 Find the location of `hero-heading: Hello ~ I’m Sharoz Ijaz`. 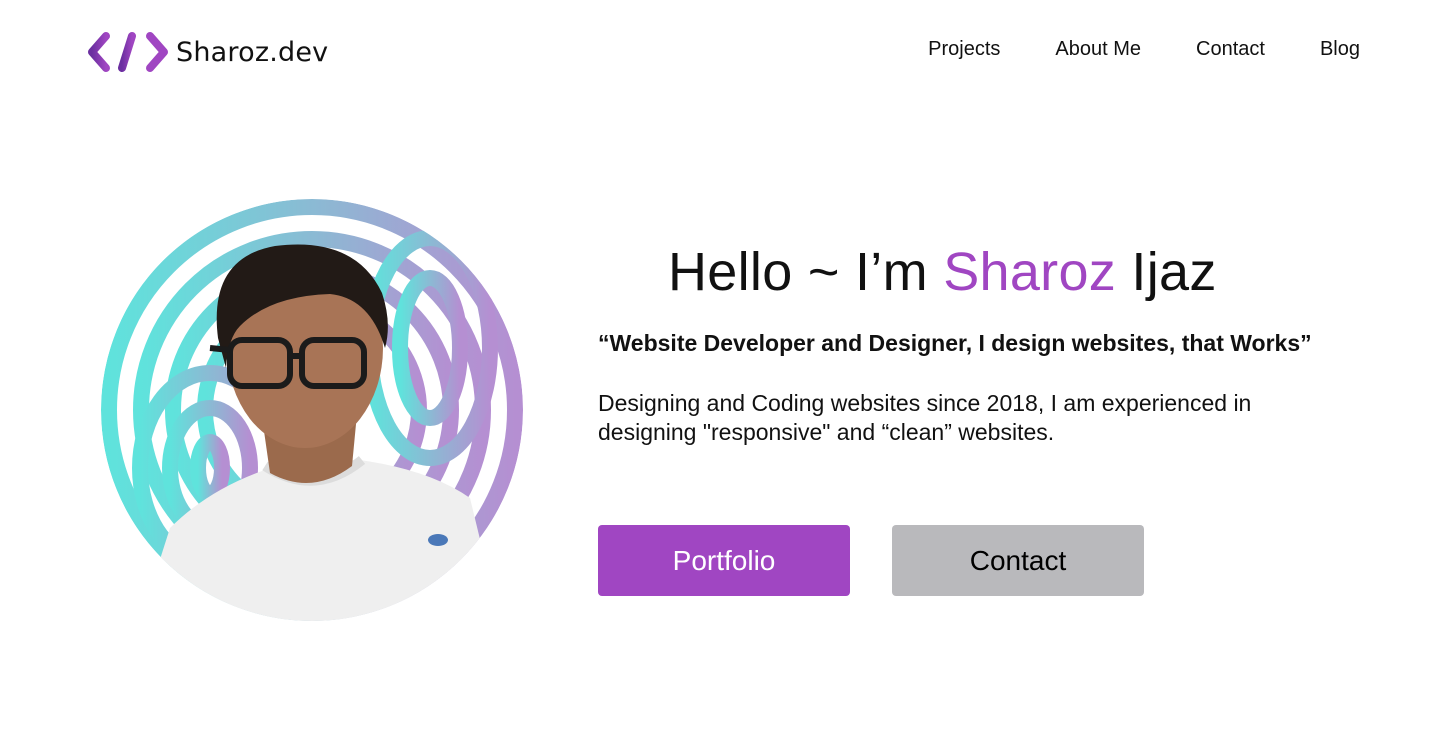

hero-heading: Hello ~ I’m Sharoz Ijaz is located at coordinates (1013, 272).